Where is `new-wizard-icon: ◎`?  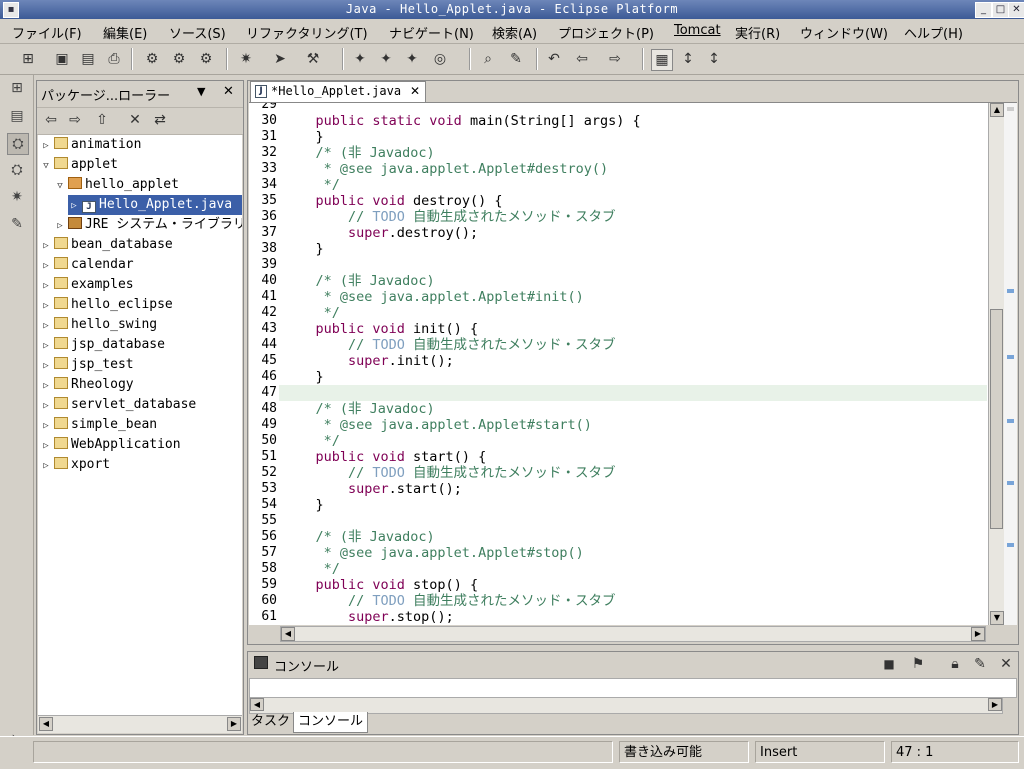
new-wizard-icon: ◎ is located at coordinates (440, 59).